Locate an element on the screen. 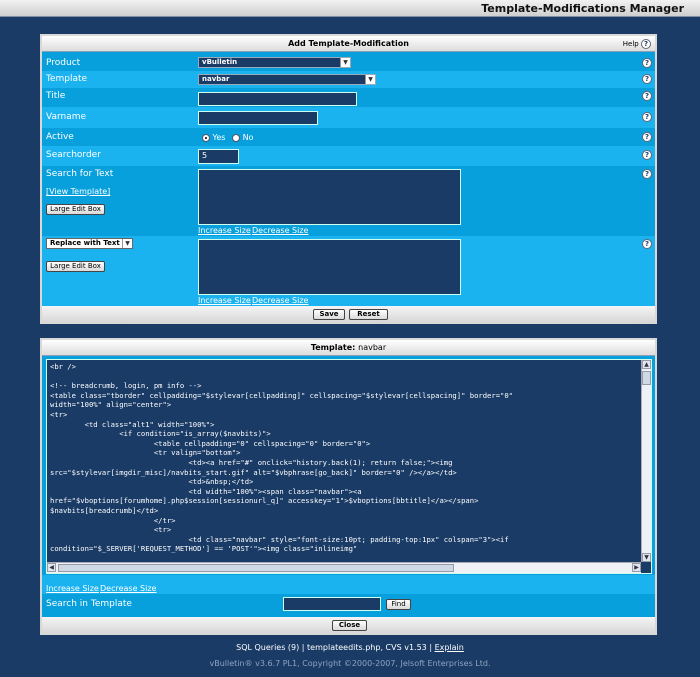 This screenshot has width=700, height=677. search-template-row: Search in Template Find is located at coordinates (348, 604).